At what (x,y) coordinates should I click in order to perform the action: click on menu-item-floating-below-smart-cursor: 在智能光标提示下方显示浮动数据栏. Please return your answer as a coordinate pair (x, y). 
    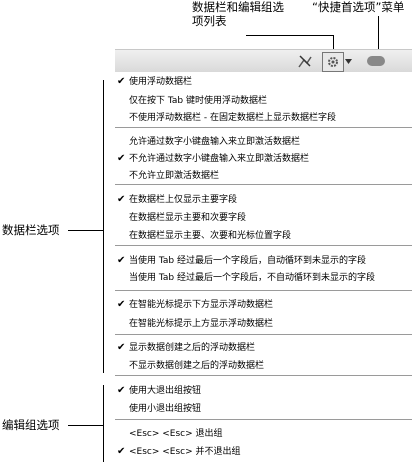
    Looking at the image, I should click on (201, 305).